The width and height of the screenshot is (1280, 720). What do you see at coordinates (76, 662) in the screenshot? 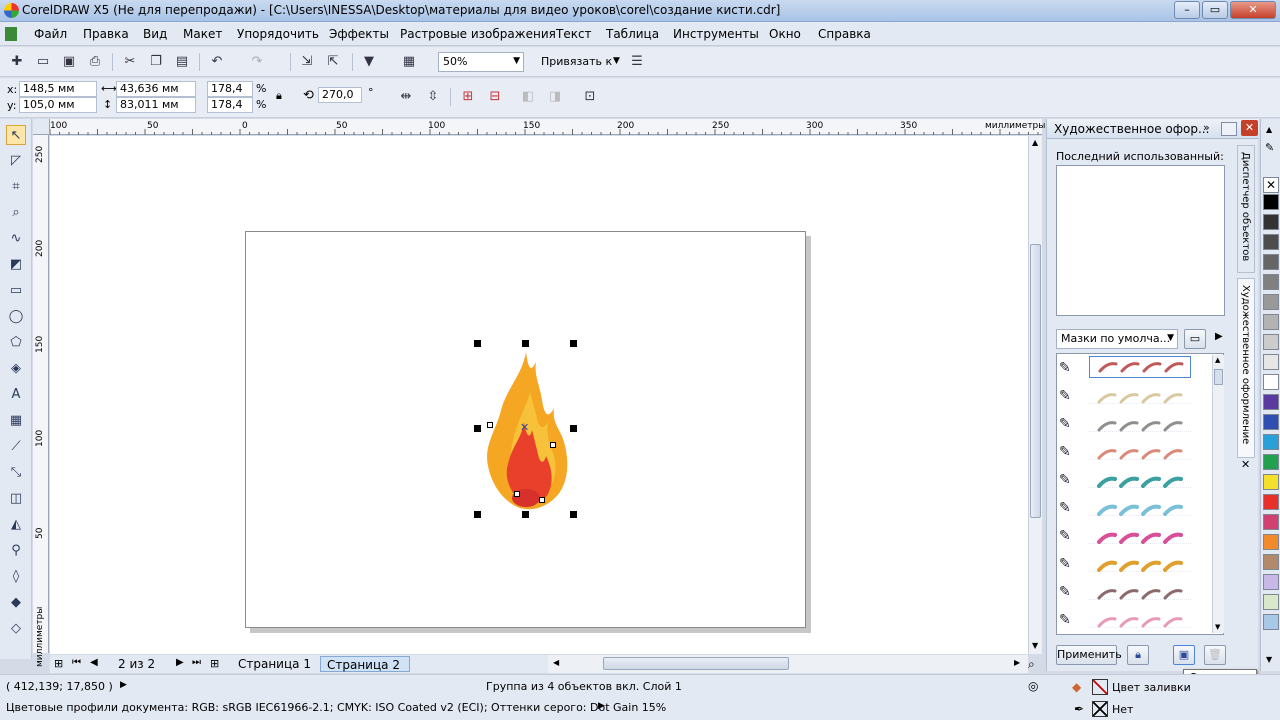
I see `first-page-icon: ⏮` at bounding box center [76, 662].